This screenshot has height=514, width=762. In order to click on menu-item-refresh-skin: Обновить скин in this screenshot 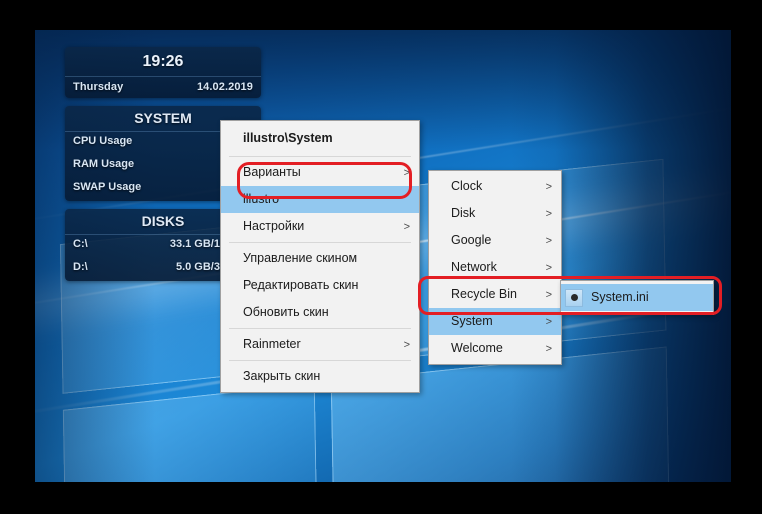, I will do `click(320, 312)`.